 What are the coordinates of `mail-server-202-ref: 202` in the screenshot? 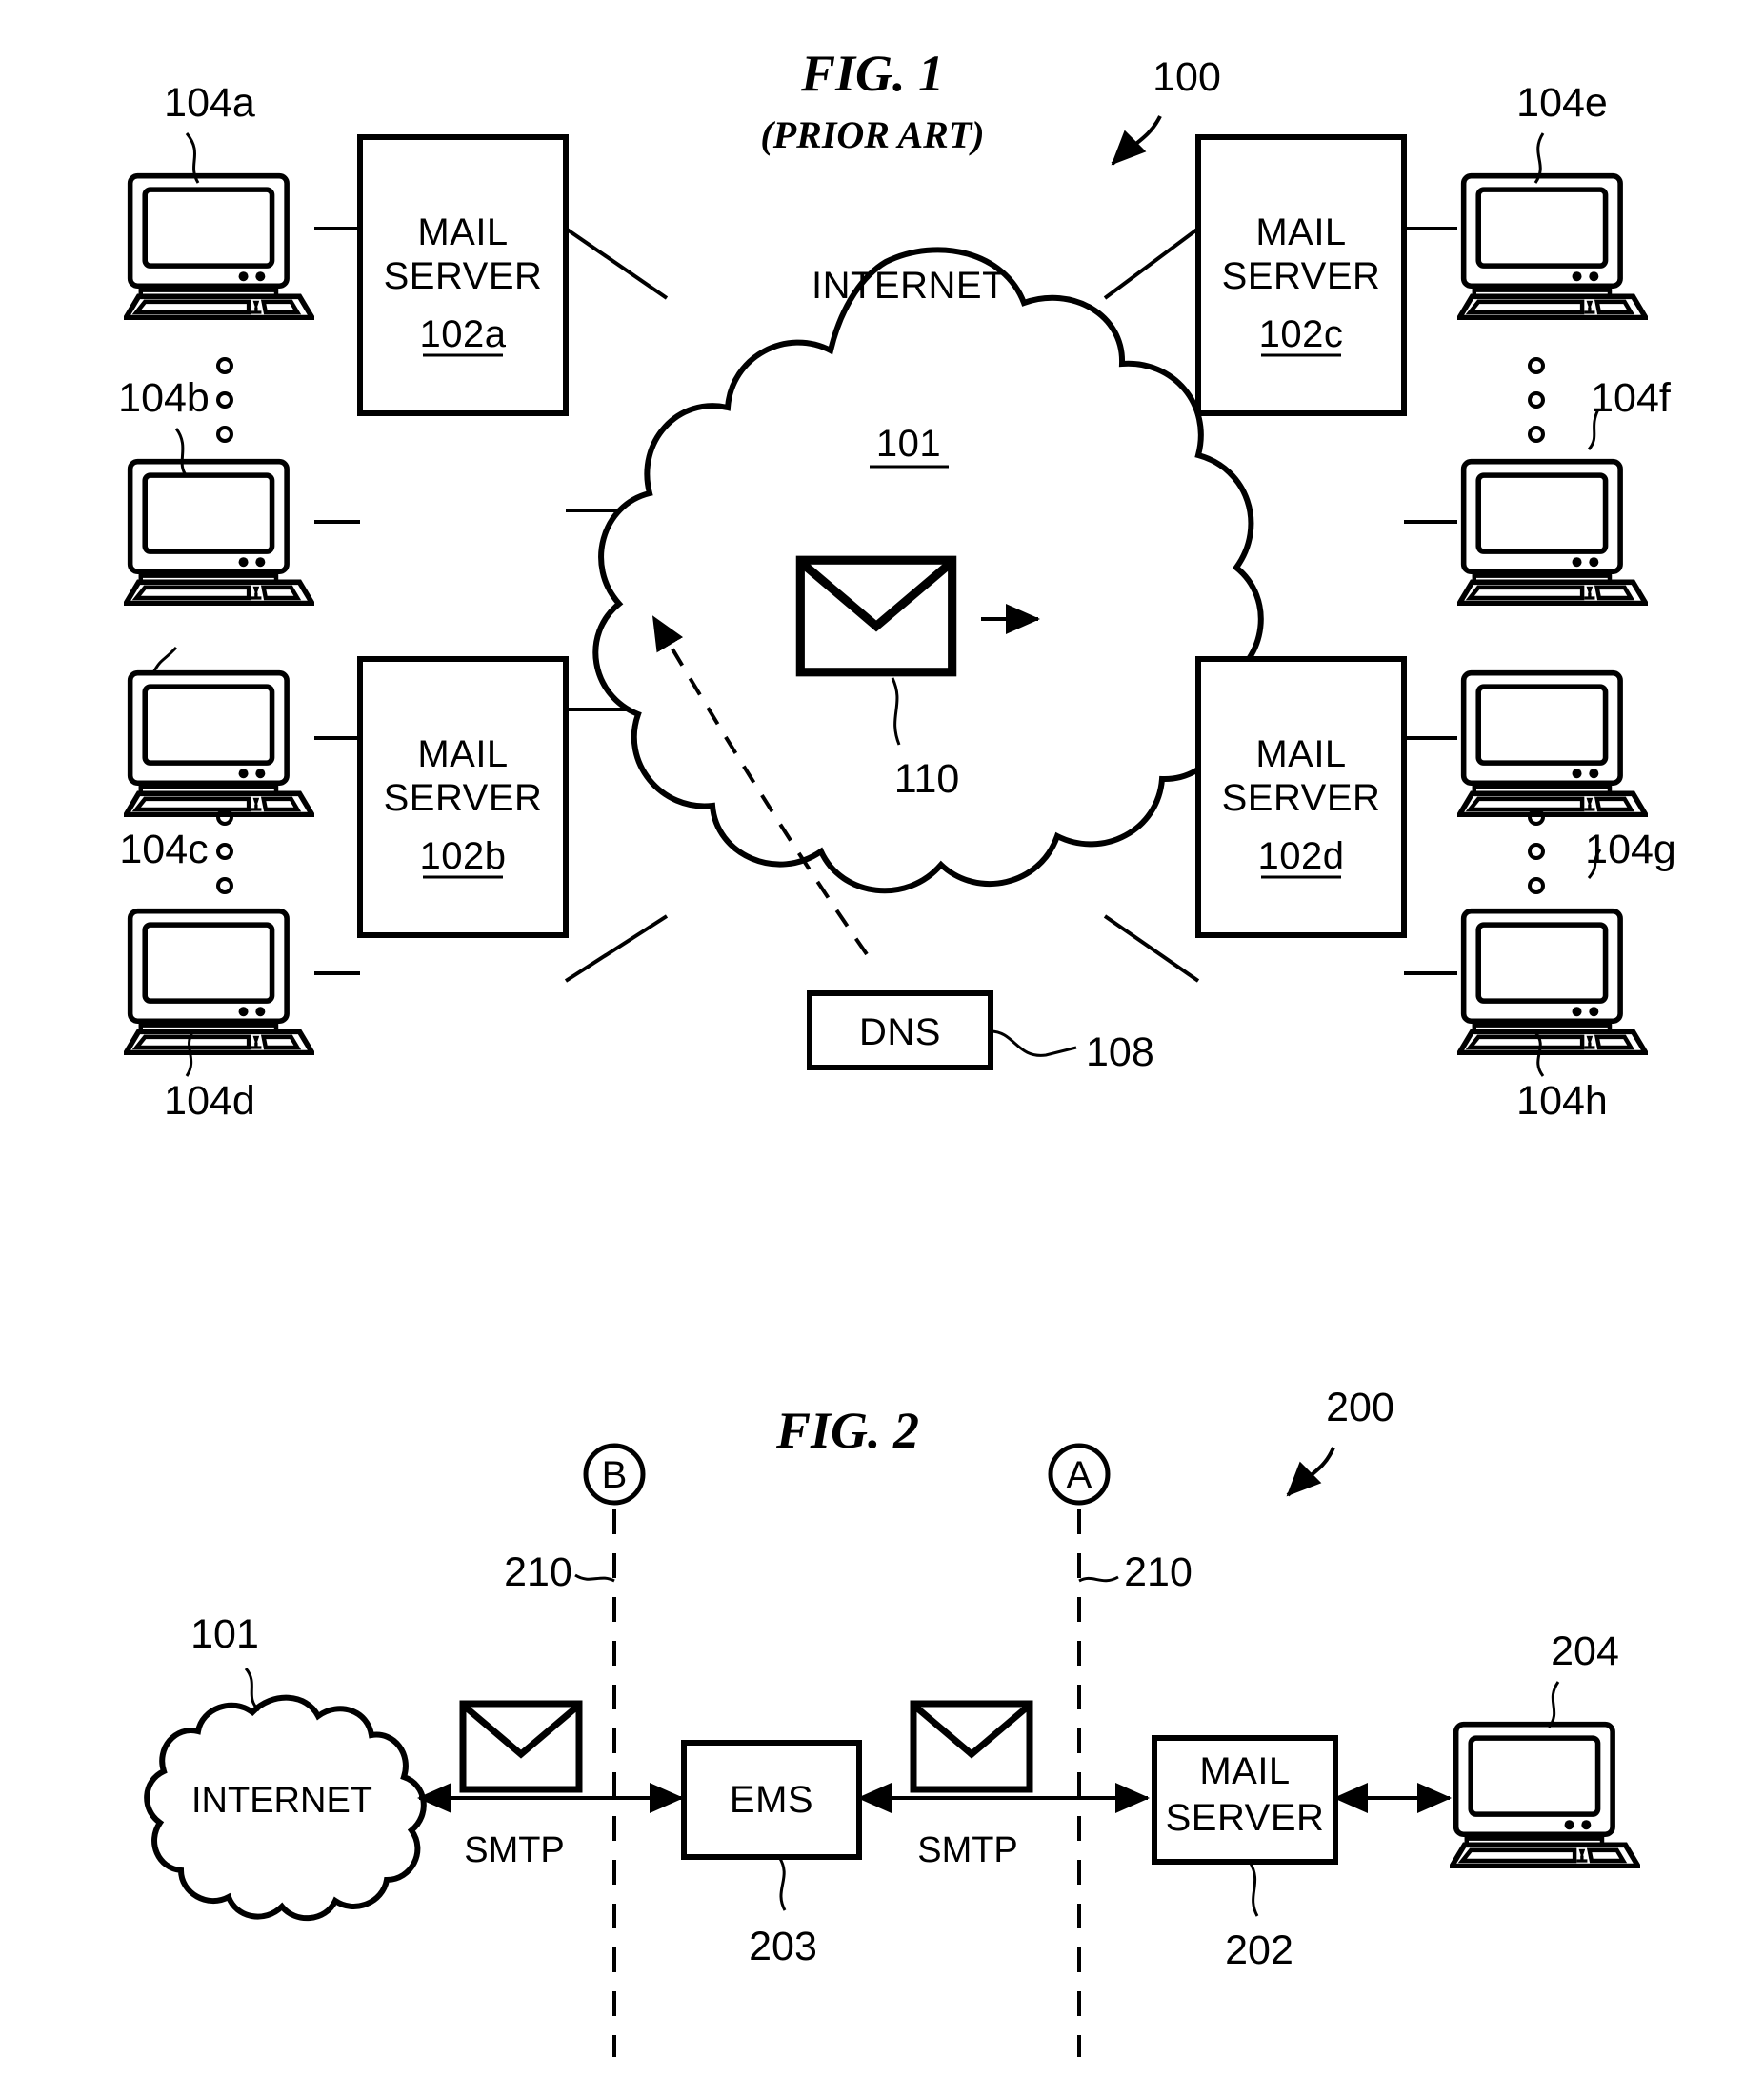 It's located at (1259, 1950).